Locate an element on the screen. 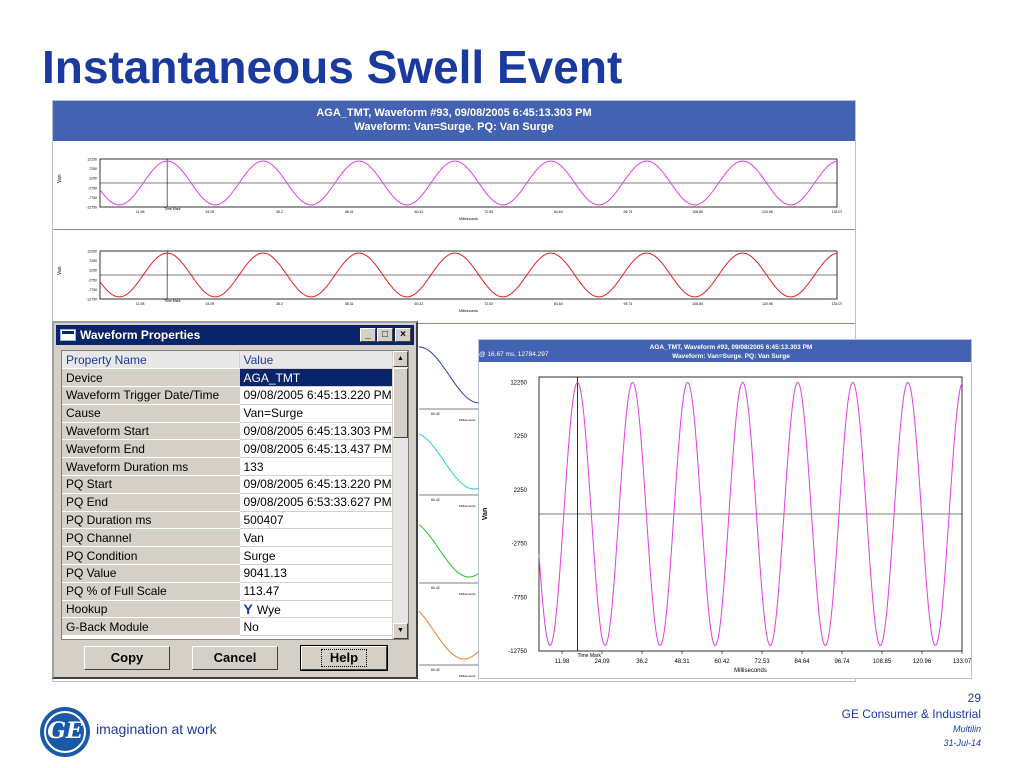  property-value: Surge is located at coordinates (316, 556).